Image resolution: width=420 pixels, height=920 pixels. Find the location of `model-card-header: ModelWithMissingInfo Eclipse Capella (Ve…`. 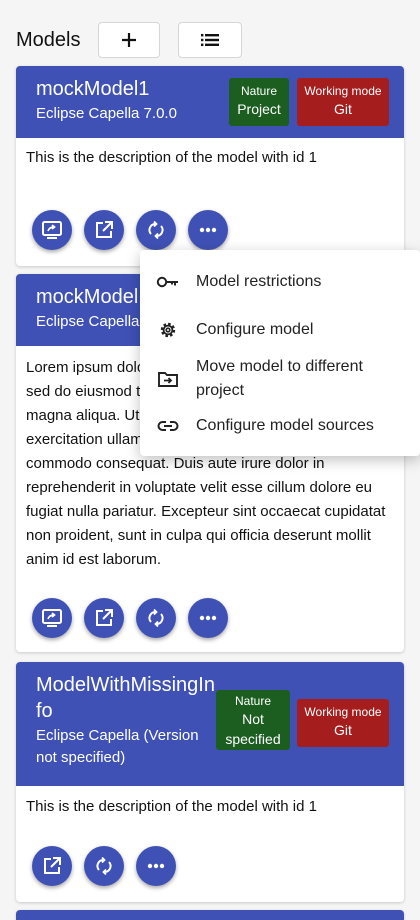

model-card-header: ModelWithMissingInfo Eclipse Capella (Ve… is located at coordinates (210, 724).